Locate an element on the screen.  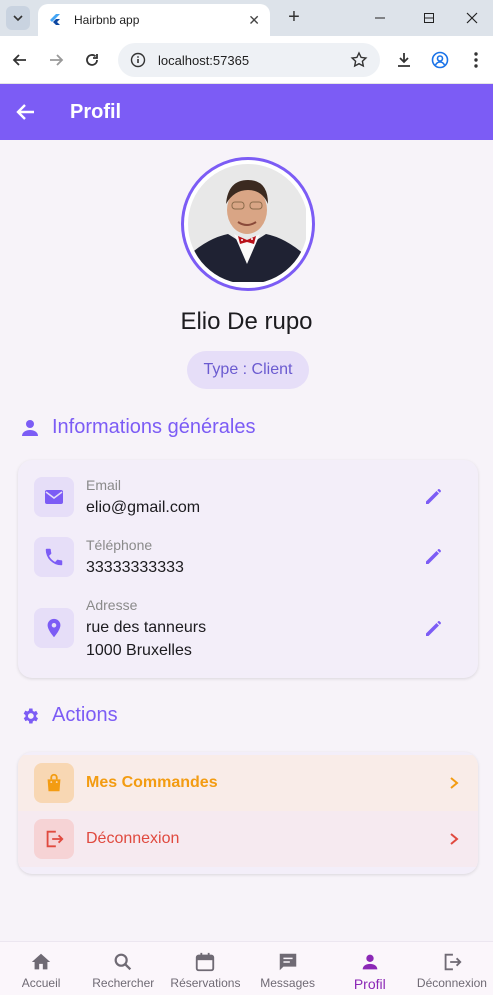
nav-bookings-label: Réservations is located at coordinates (205, 983).